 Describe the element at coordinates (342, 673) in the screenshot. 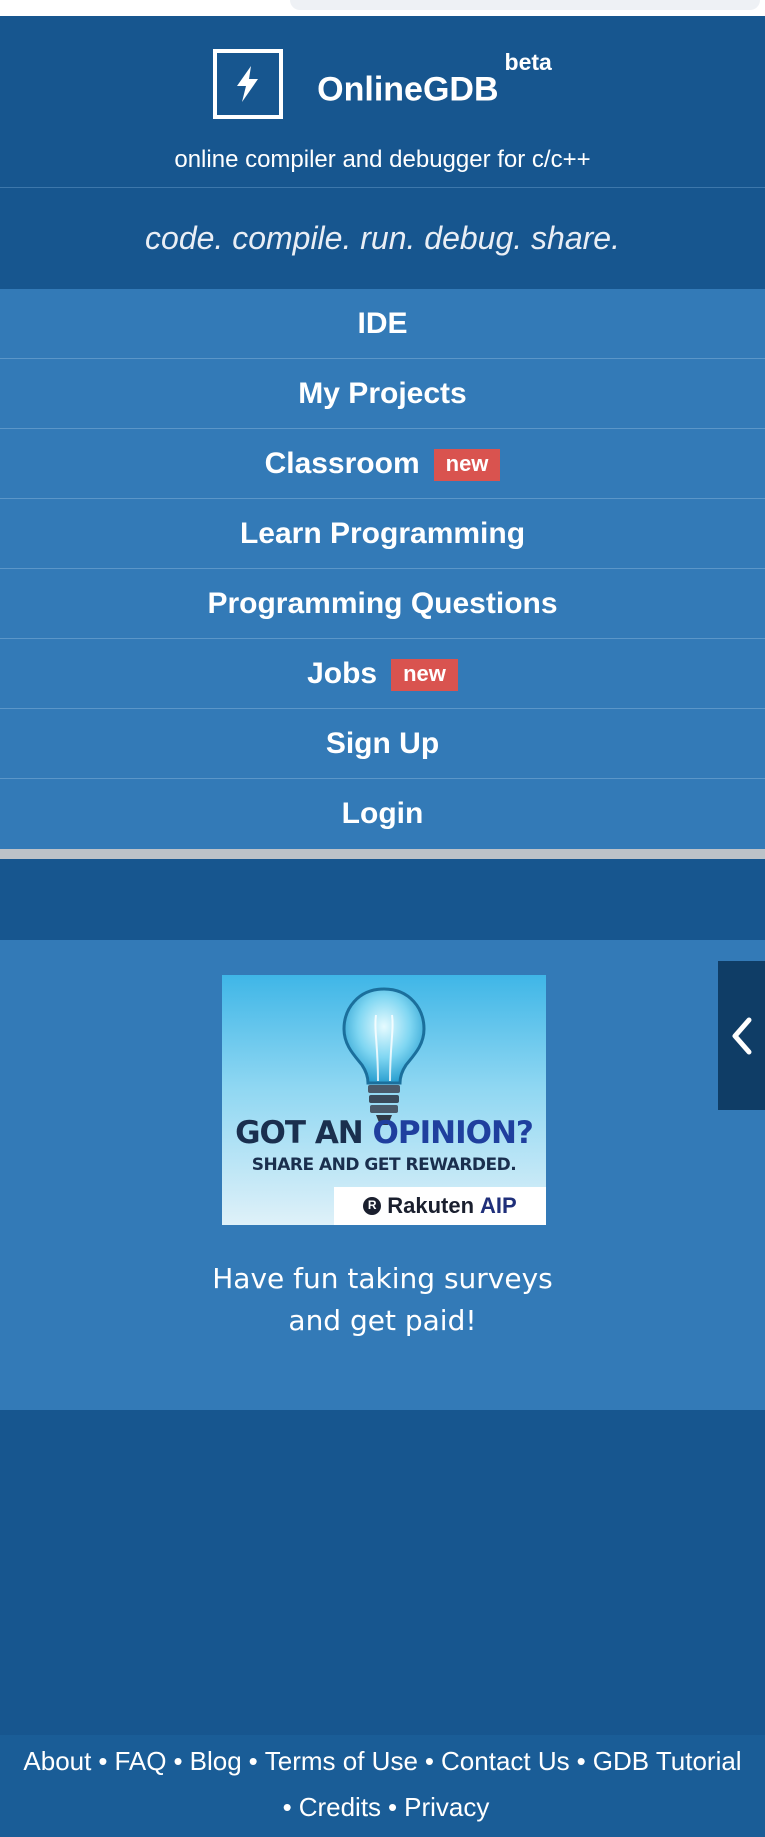

I see `nav-item-label: Jobs` at that location.